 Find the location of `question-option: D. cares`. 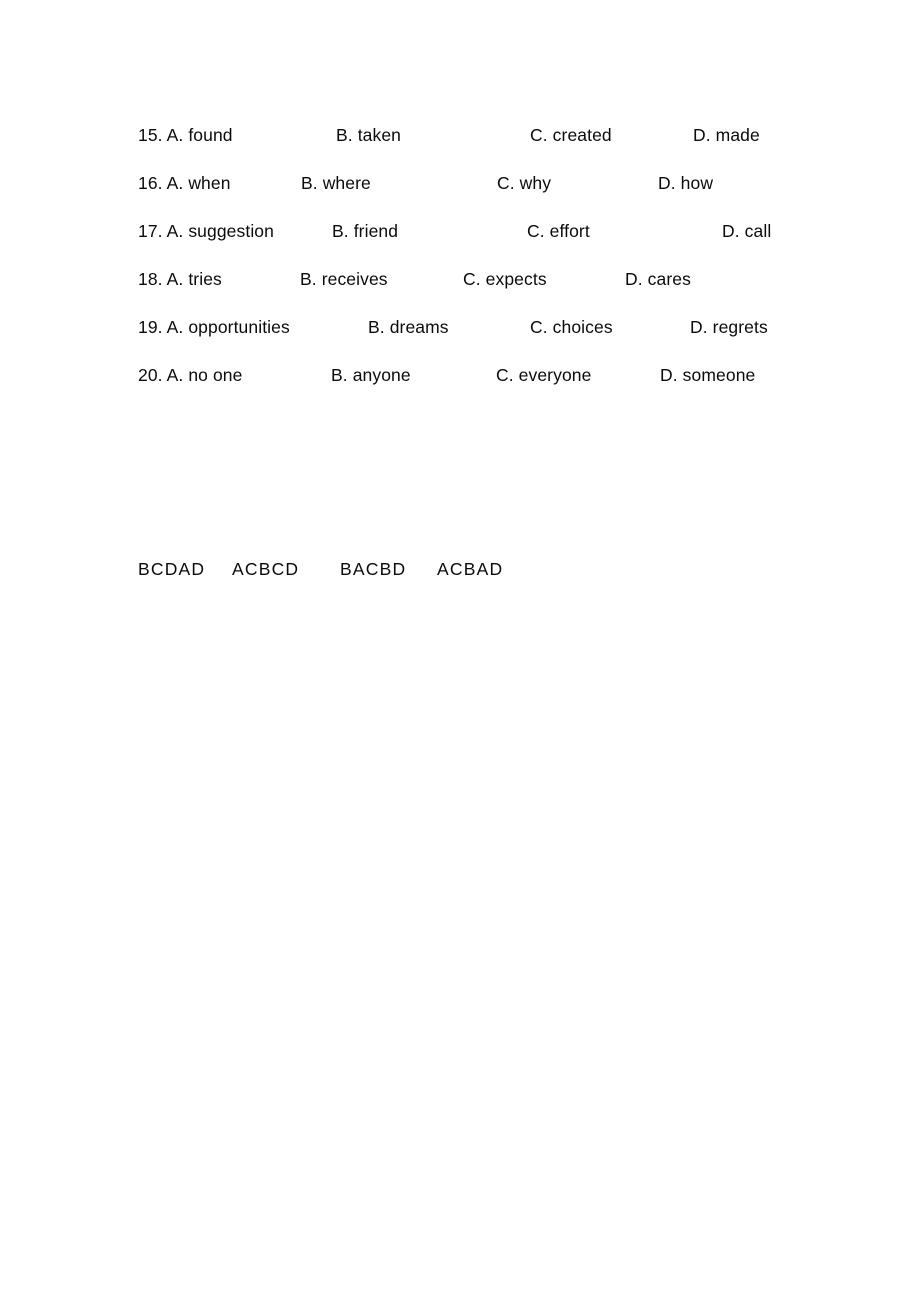

question-option: D. cares is located at coordinates (658, 279).